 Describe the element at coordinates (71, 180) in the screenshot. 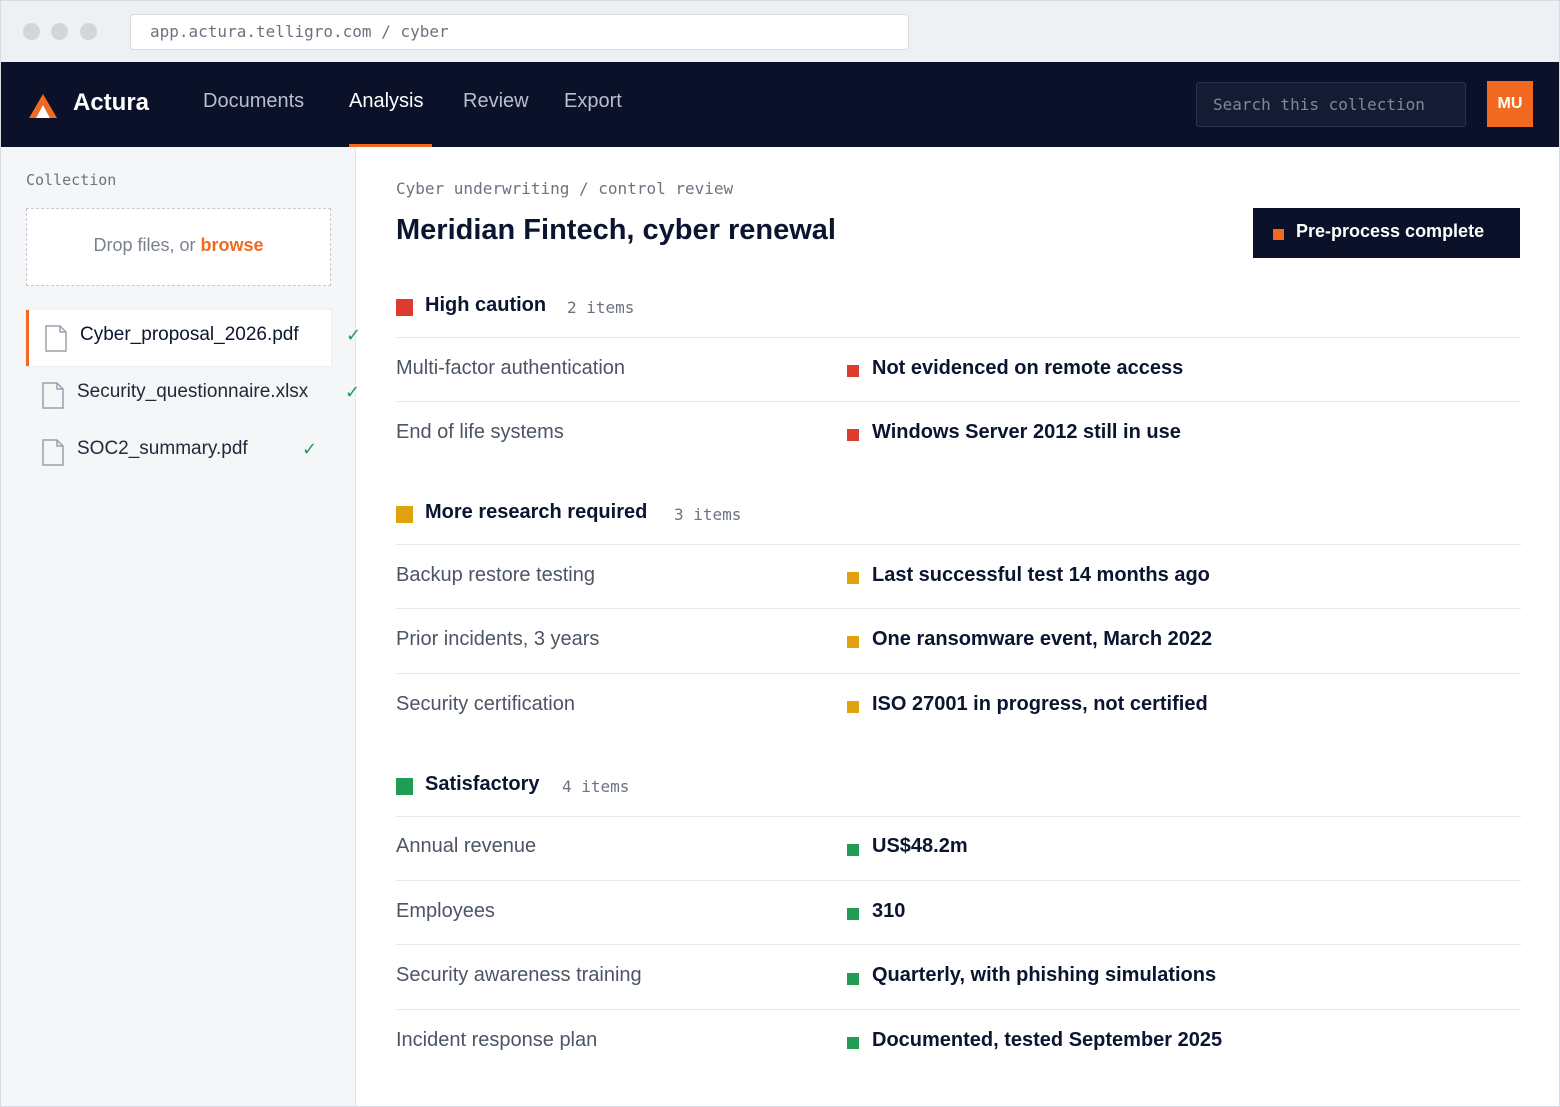

I see `sidebar-title: Collection` at that location.